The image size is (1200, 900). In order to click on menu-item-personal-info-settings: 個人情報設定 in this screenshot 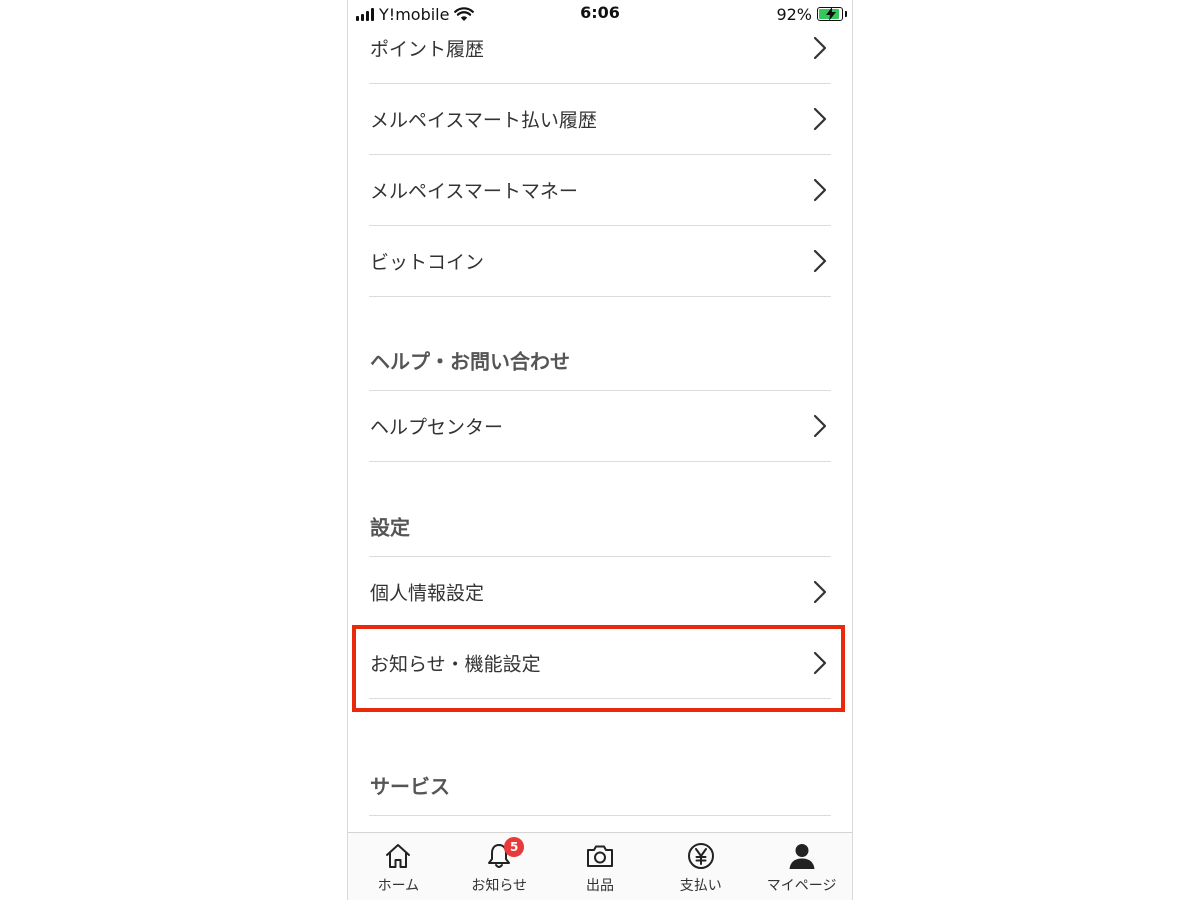, I will do `click(600, 592)`.